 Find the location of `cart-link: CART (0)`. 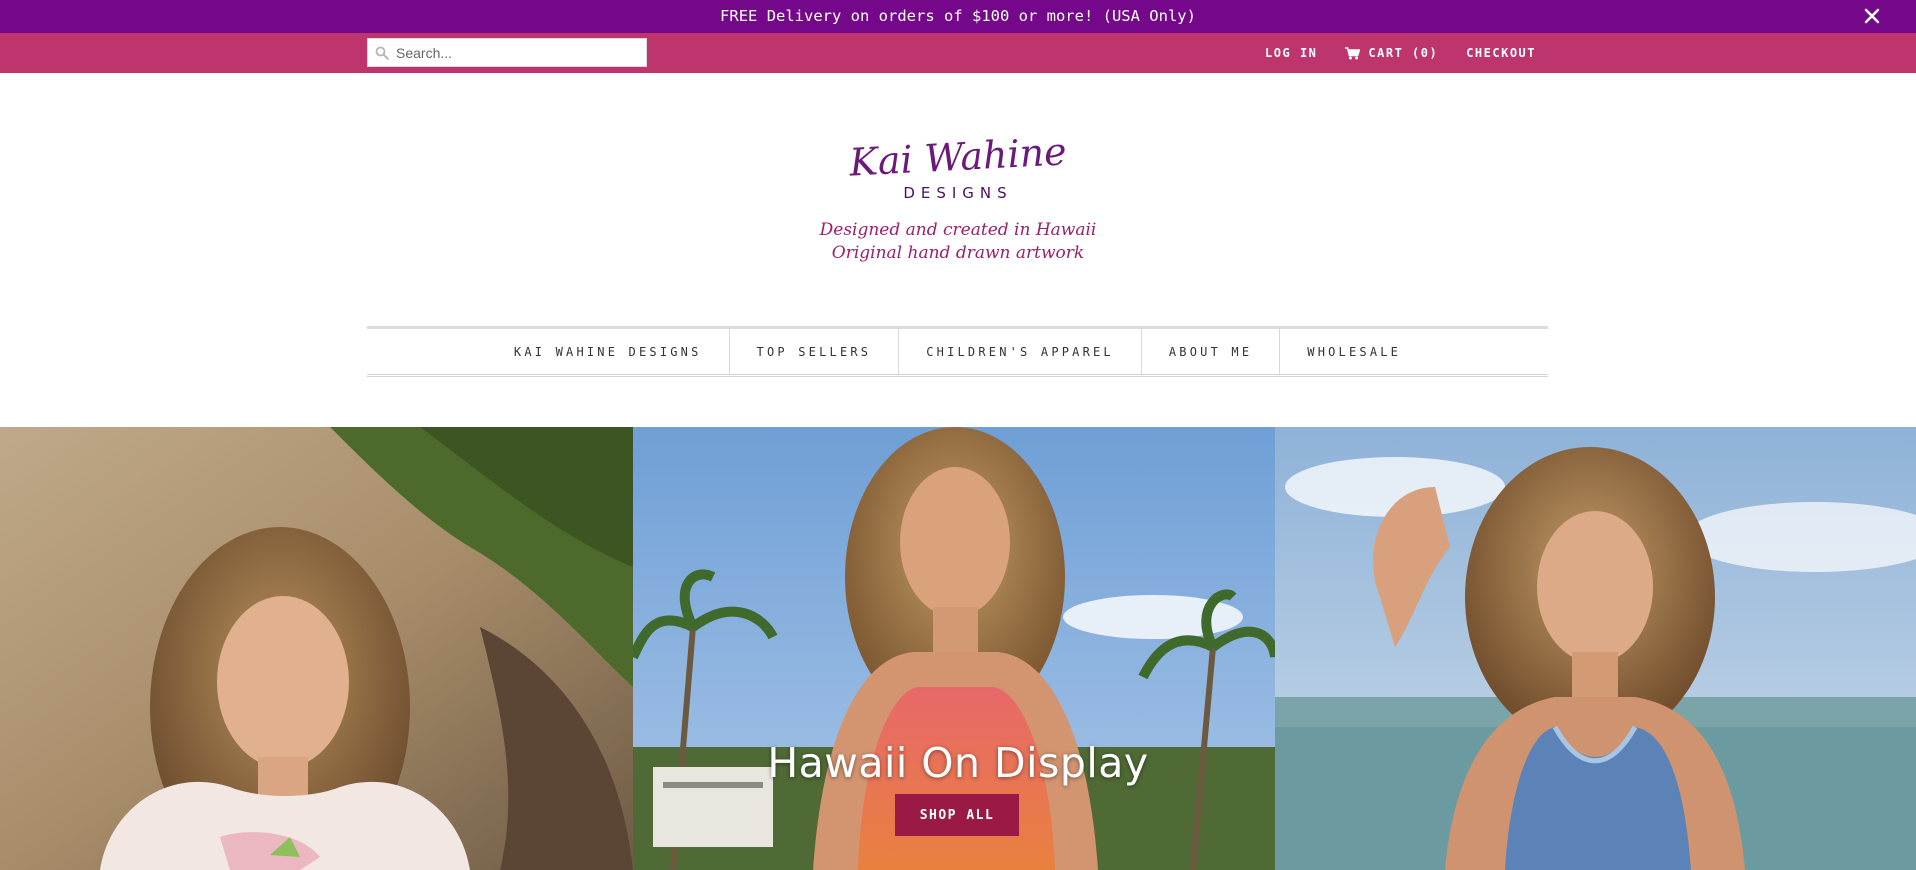

cart-link: CART (0) is located at coordinates (1391, 53).